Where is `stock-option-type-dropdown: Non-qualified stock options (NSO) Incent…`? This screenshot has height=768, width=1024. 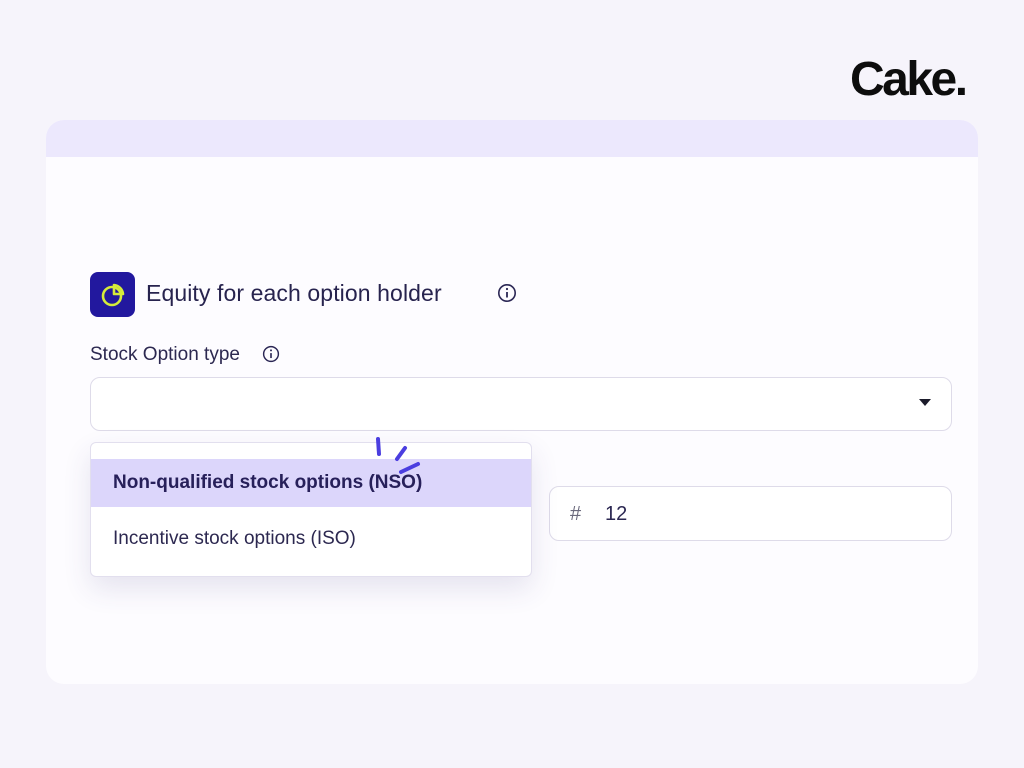
stock-option-type-dropdown: Non-qualified stock options (NSO) Incent… is located at coordinates (311, 509).